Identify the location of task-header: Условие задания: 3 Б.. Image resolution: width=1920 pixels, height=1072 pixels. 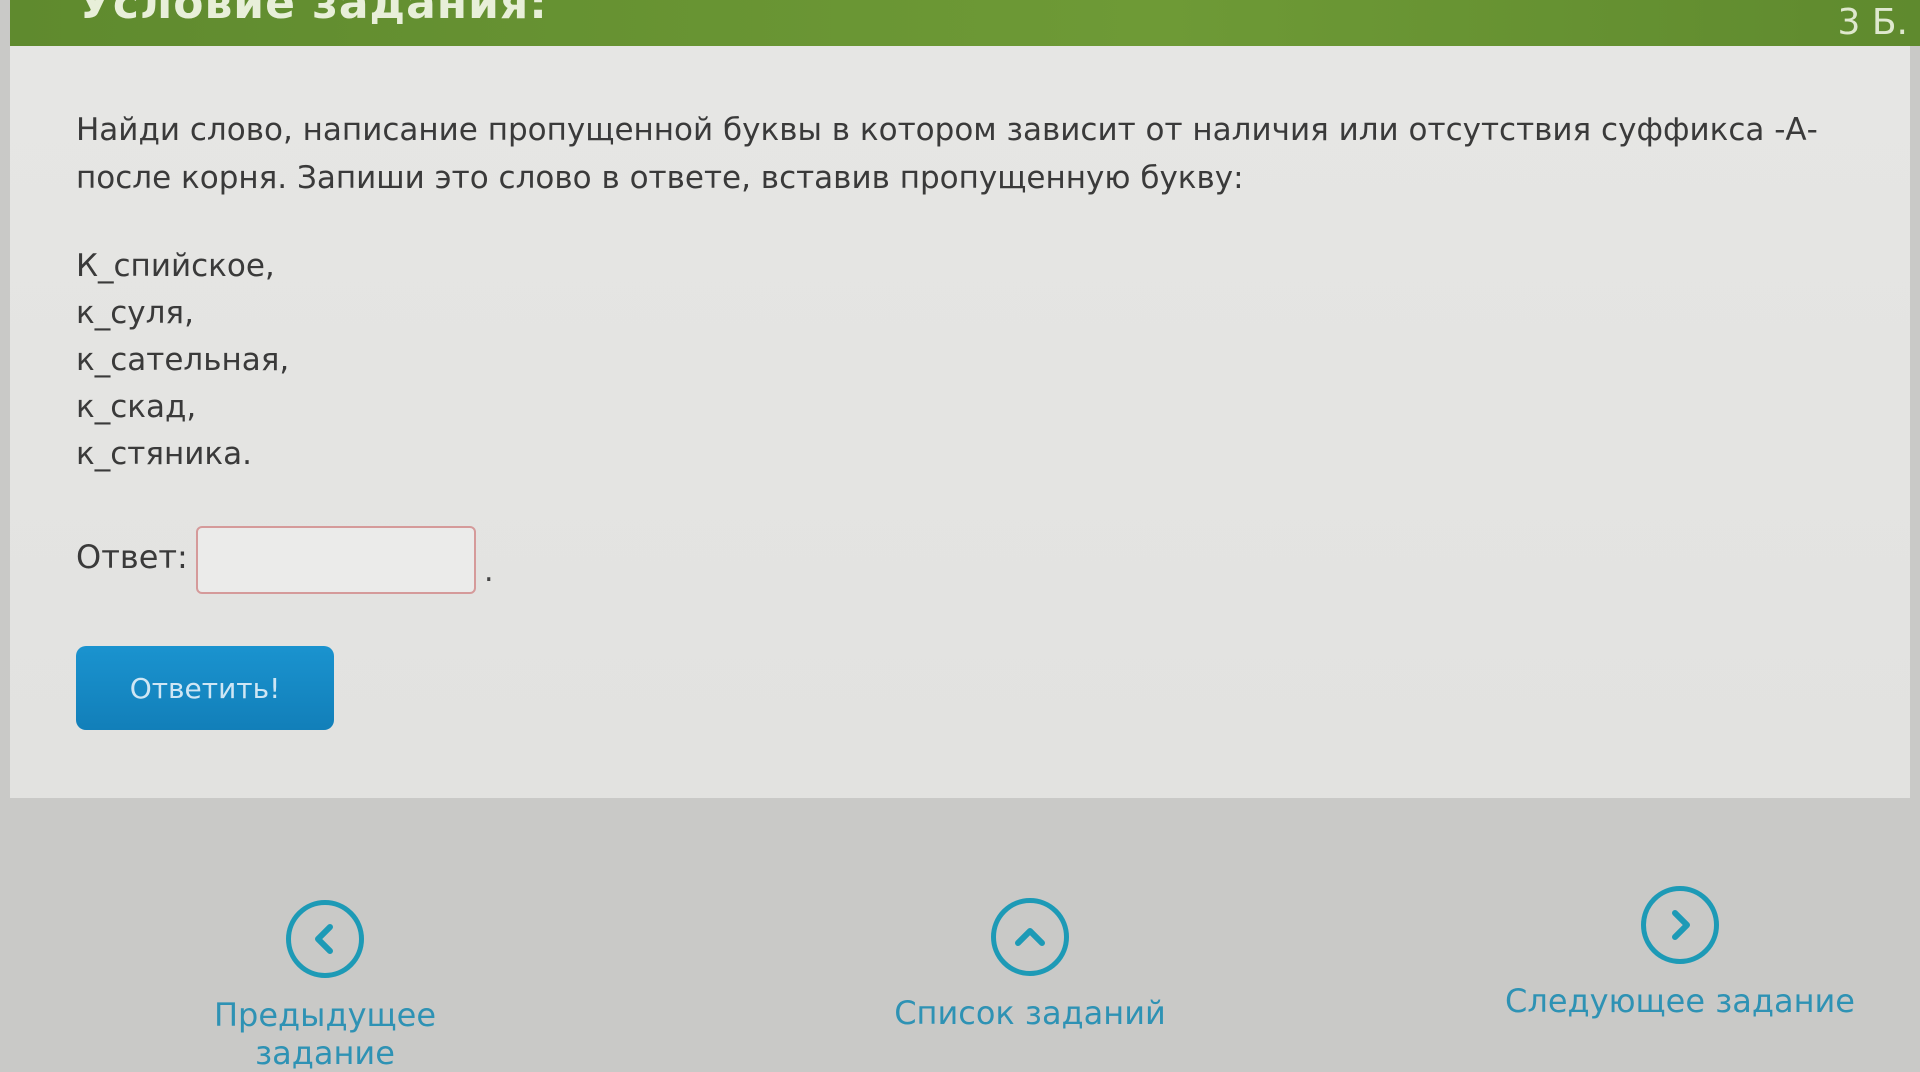
(965, 23).